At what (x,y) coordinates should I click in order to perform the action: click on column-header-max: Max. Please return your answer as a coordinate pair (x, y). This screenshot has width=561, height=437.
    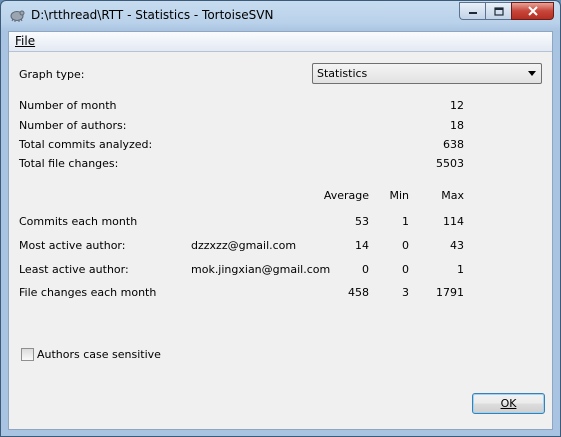
    Looking at the image, I should click on (452, 195).